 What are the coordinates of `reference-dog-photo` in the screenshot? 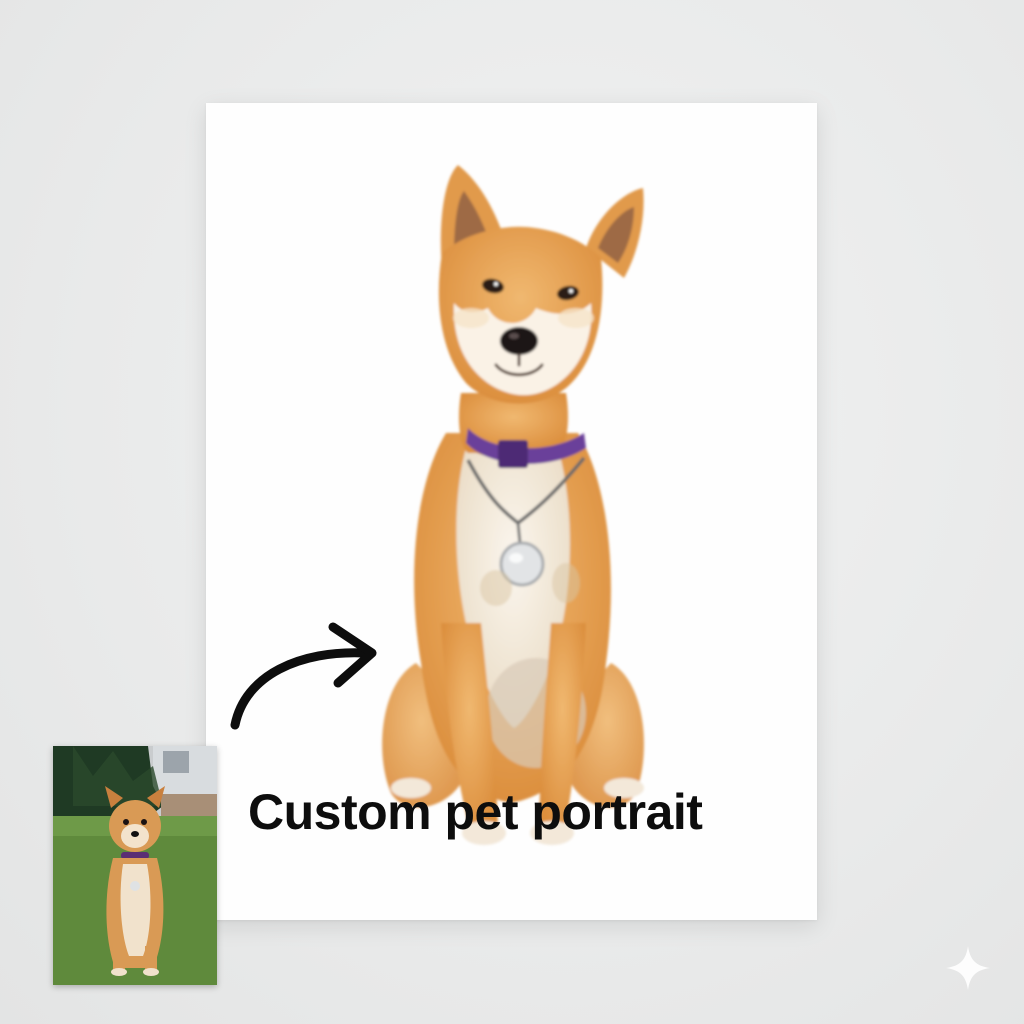 It's located at (135, 865).